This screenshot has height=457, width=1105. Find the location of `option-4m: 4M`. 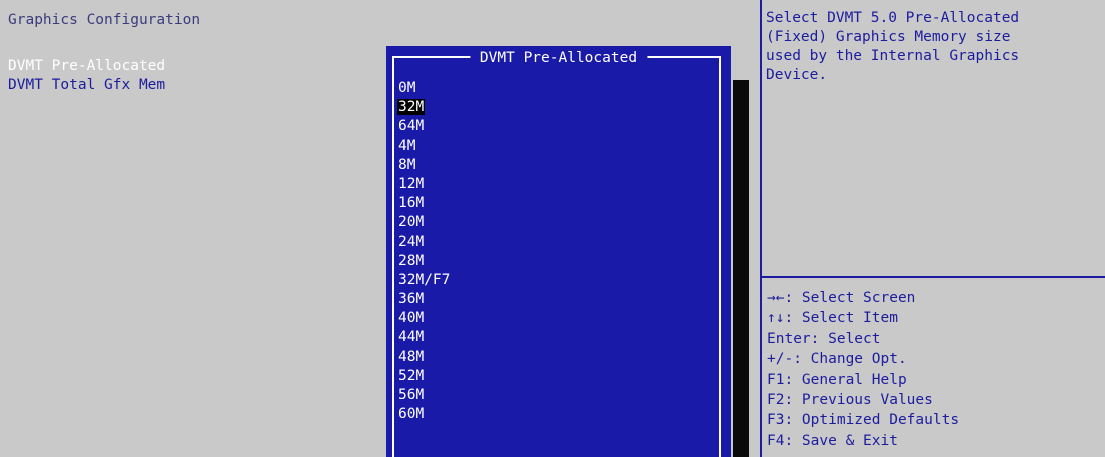

option-4m: 4M is located at coordinates (557, 146).